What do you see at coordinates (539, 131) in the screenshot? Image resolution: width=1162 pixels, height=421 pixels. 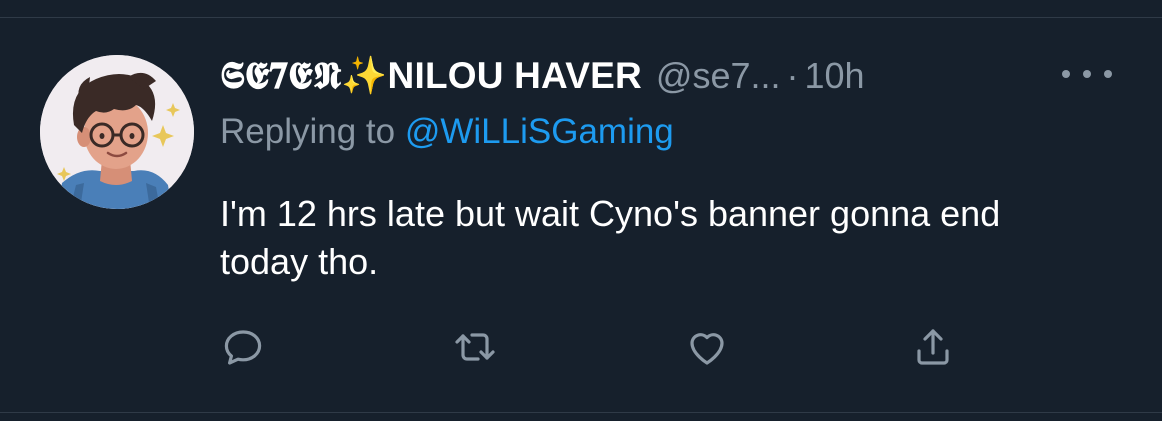 I see `reply-mention-link: @WiLLiSGaming` at bounding box center [539, 131].